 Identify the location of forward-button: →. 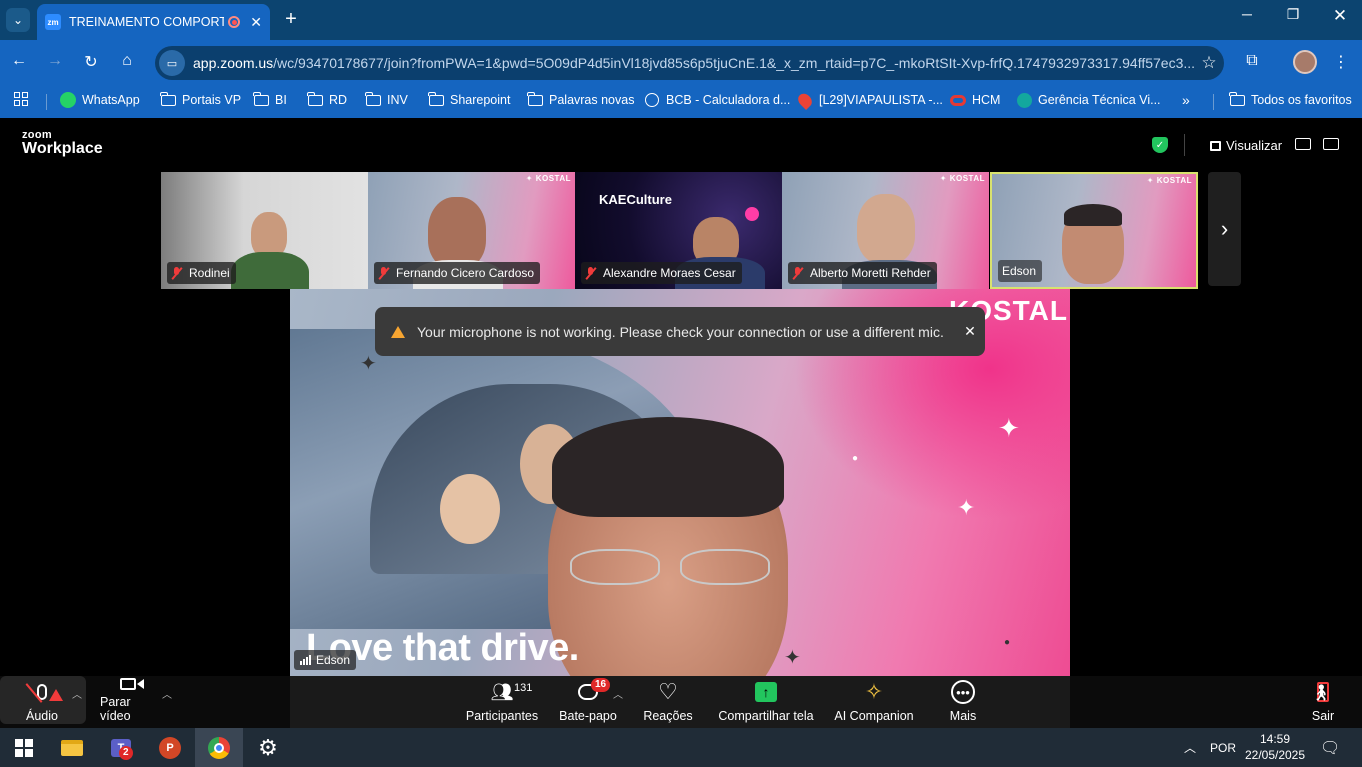
(55, 61).